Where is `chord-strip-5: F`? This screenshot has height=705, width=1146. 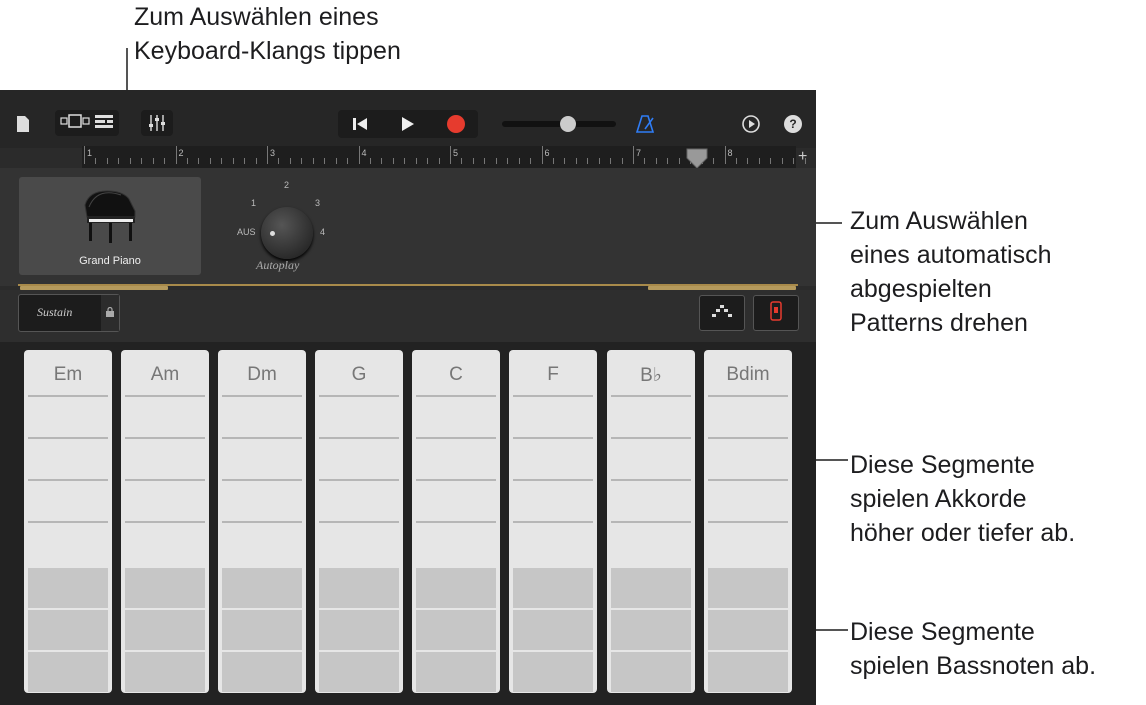
chord-strip-5: F is located at coordinates (553, 521).